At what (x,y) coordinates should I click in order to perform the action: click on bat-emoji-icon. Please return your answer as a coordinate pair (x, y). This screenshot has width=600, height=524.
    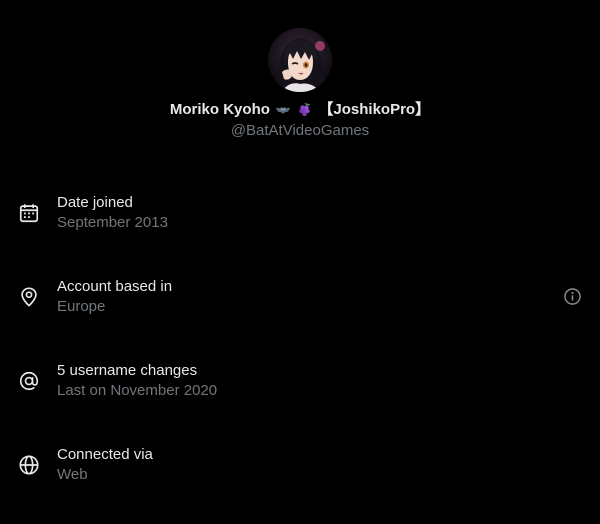
    Looking at the image, I should click on (283, 110).